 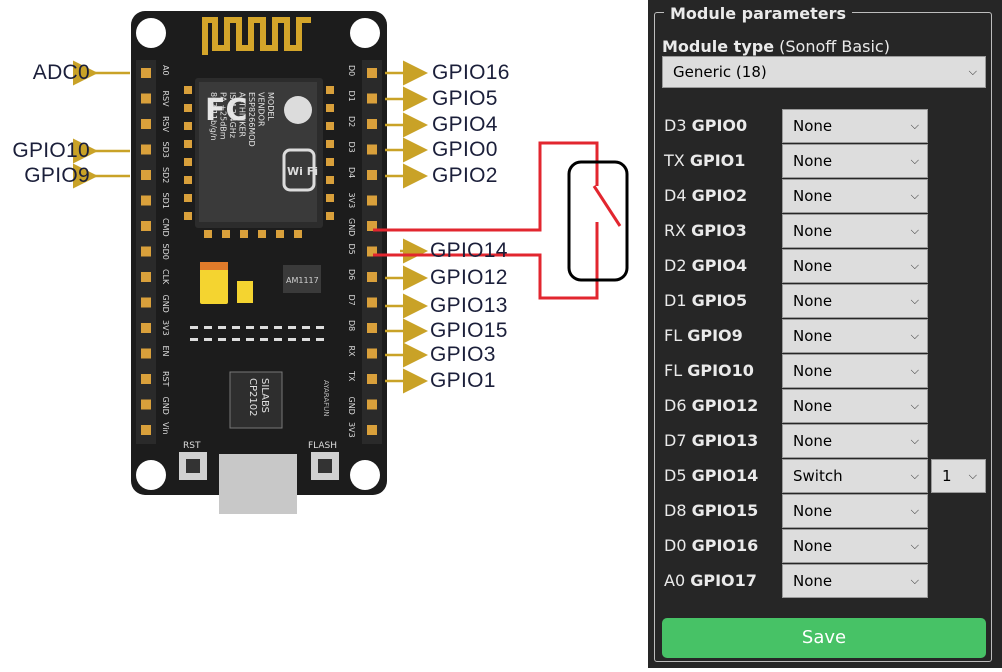 What do you see at coordinates (351, 300) in the screenshot?
I see `silk-label-right: D7` at bounding box center [351, 300].